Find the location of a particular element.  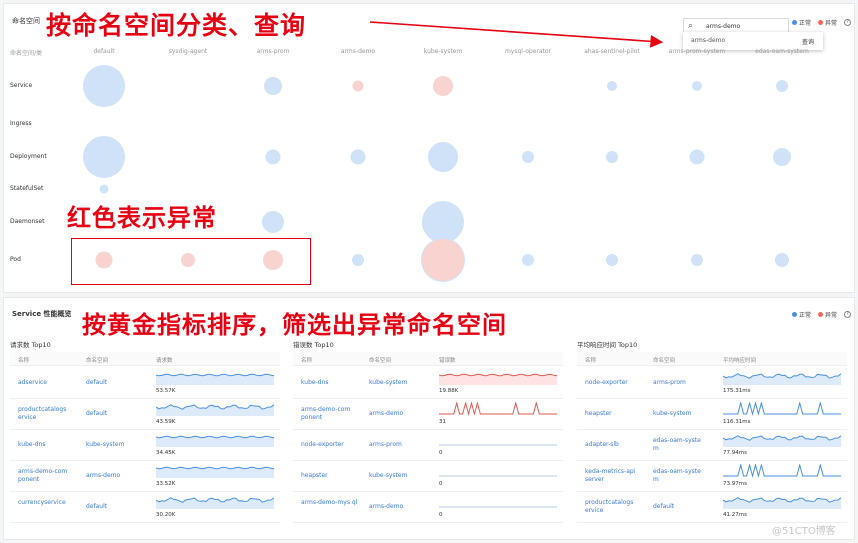

namespace-header: arms-prom-system is located at coordinates (697, 51).